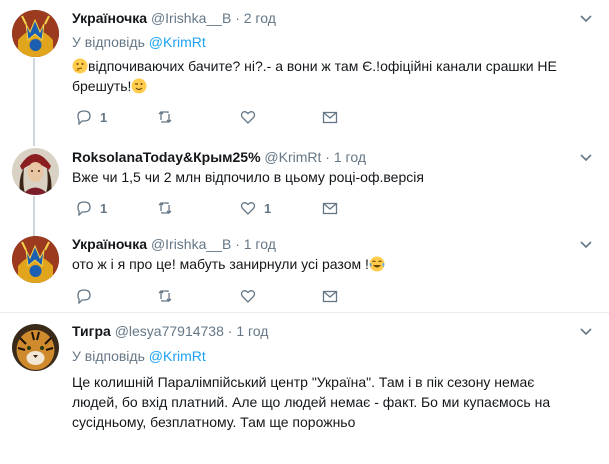 The image size is (609, 464). What do you see at coordinates (166, 157) in the screenshot?
I see `author-name: RoksolanaToday&Крым25%` at bounding box center [166, 157].